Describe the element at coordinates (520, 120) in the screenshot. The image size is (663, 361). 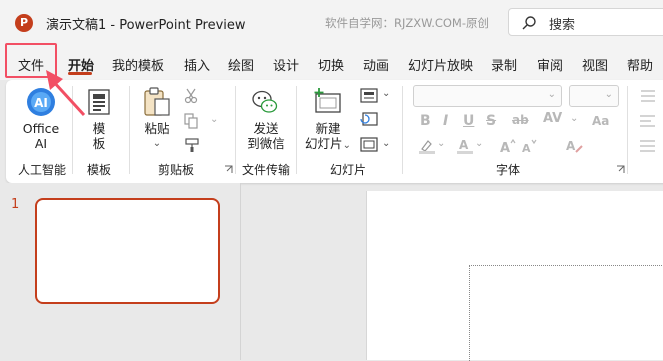
I see `shadow-button: ab` at that location.